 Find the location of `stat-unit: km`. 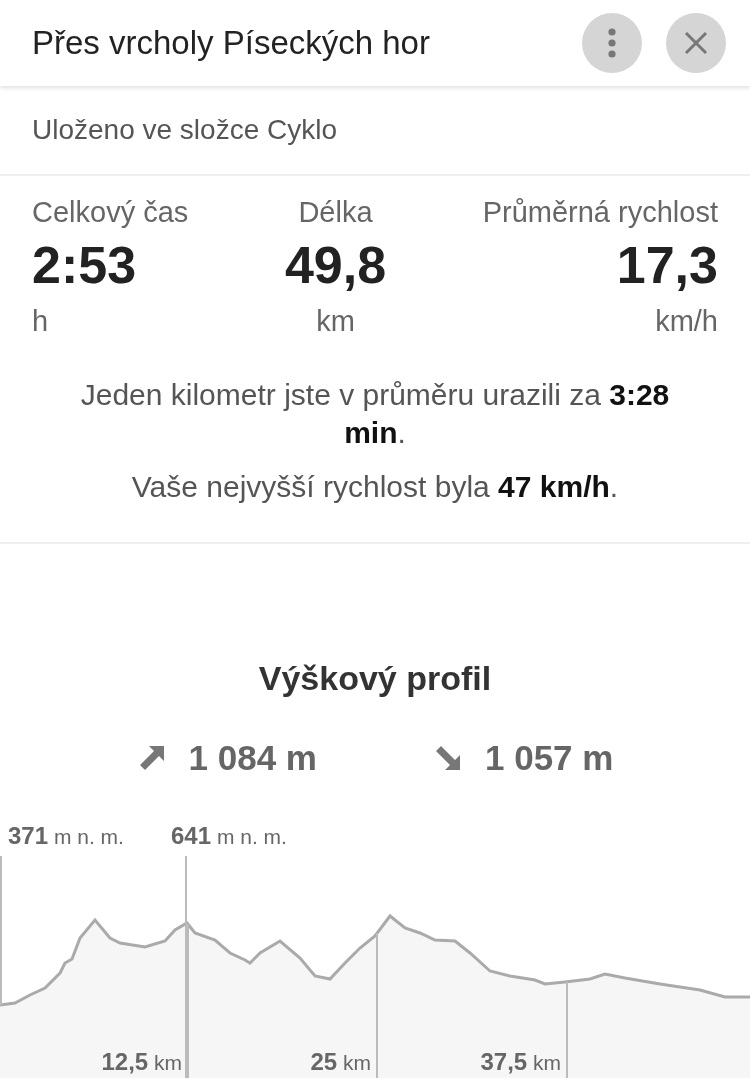

stat-unit: km is located at coordinates (335, 321).